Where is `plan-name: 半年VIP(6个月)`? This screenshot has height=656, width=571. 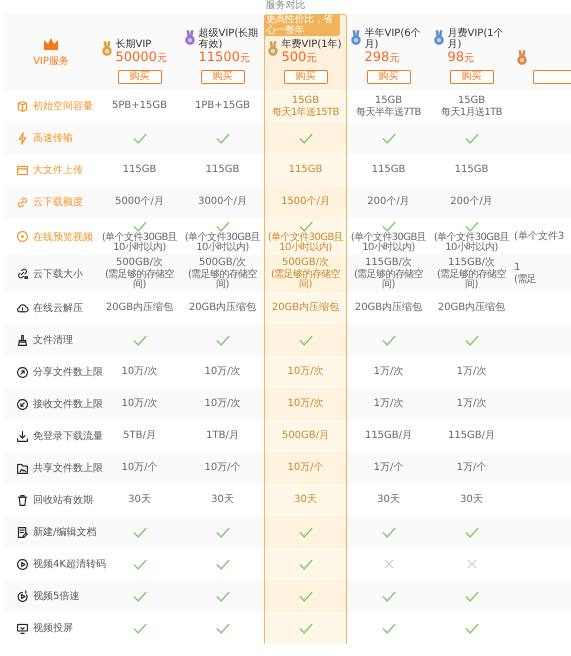 plan-name: 半年VIP(6个月) is located at coordinates (393, 39).